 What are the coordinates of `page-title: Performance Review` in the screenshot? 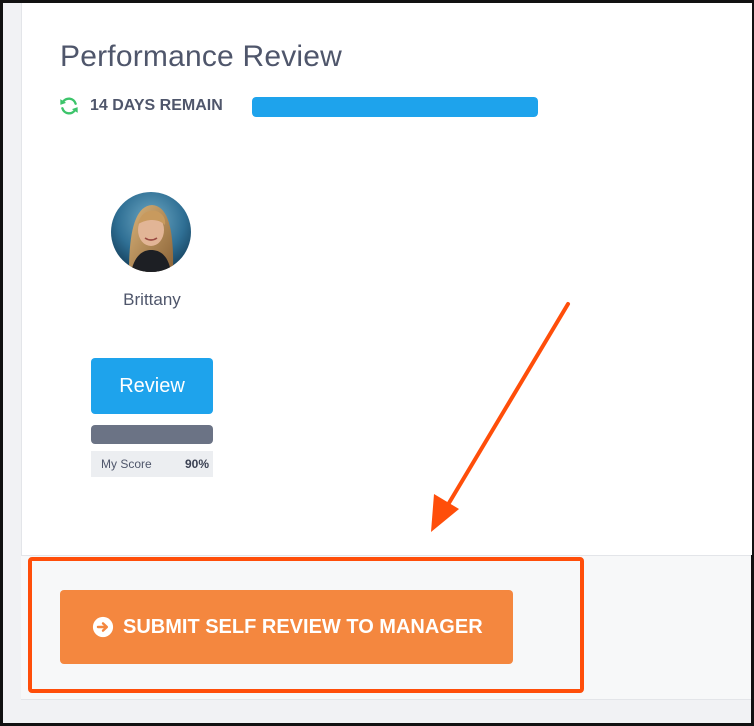 It's located at (201, 56).